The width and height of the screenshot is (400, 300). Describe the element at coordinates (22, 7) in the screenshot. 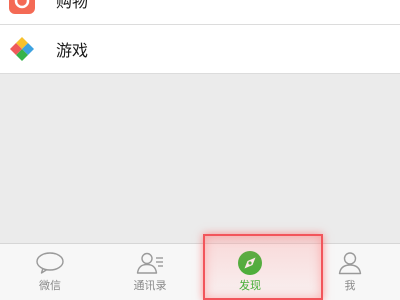

I see `shopping-icon` at that location.